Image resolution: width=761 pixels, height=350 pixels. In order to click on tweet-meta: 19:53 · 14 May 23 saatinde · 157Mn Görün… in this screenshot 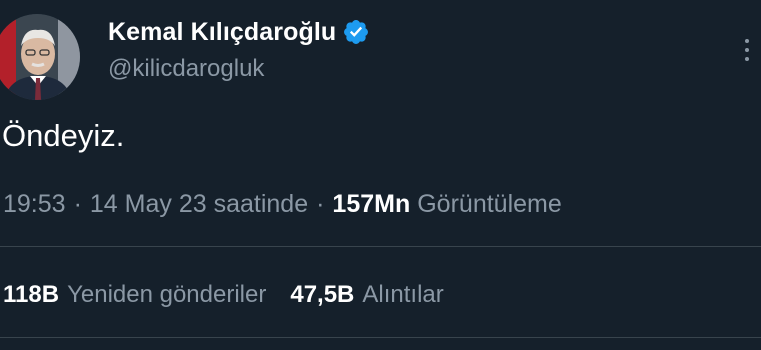, I will do `click(282, 204)`.